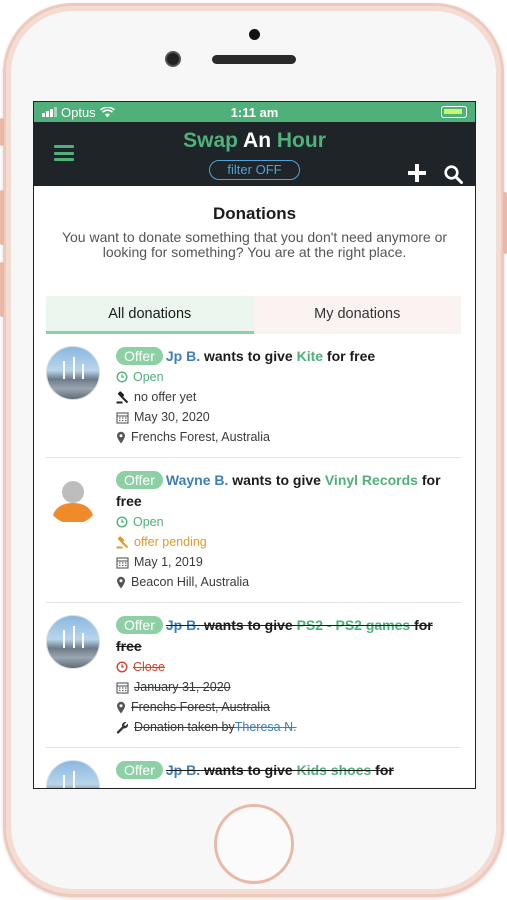 This screenshot has height=900, width=507. Describe the element at coordinates (182, 687) in the screenshot. I see `date-text: January 31, 2020` at that location.